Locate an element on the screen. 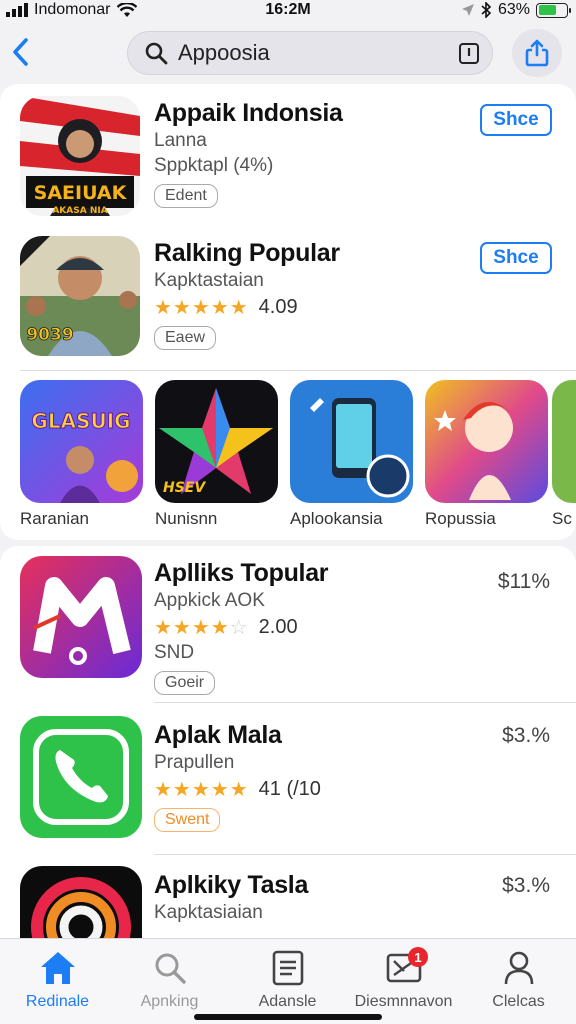 Image resolution: width=576 pixels, height=1024 pixels. tab-search: Apnking is located at coordinates (169, 979).